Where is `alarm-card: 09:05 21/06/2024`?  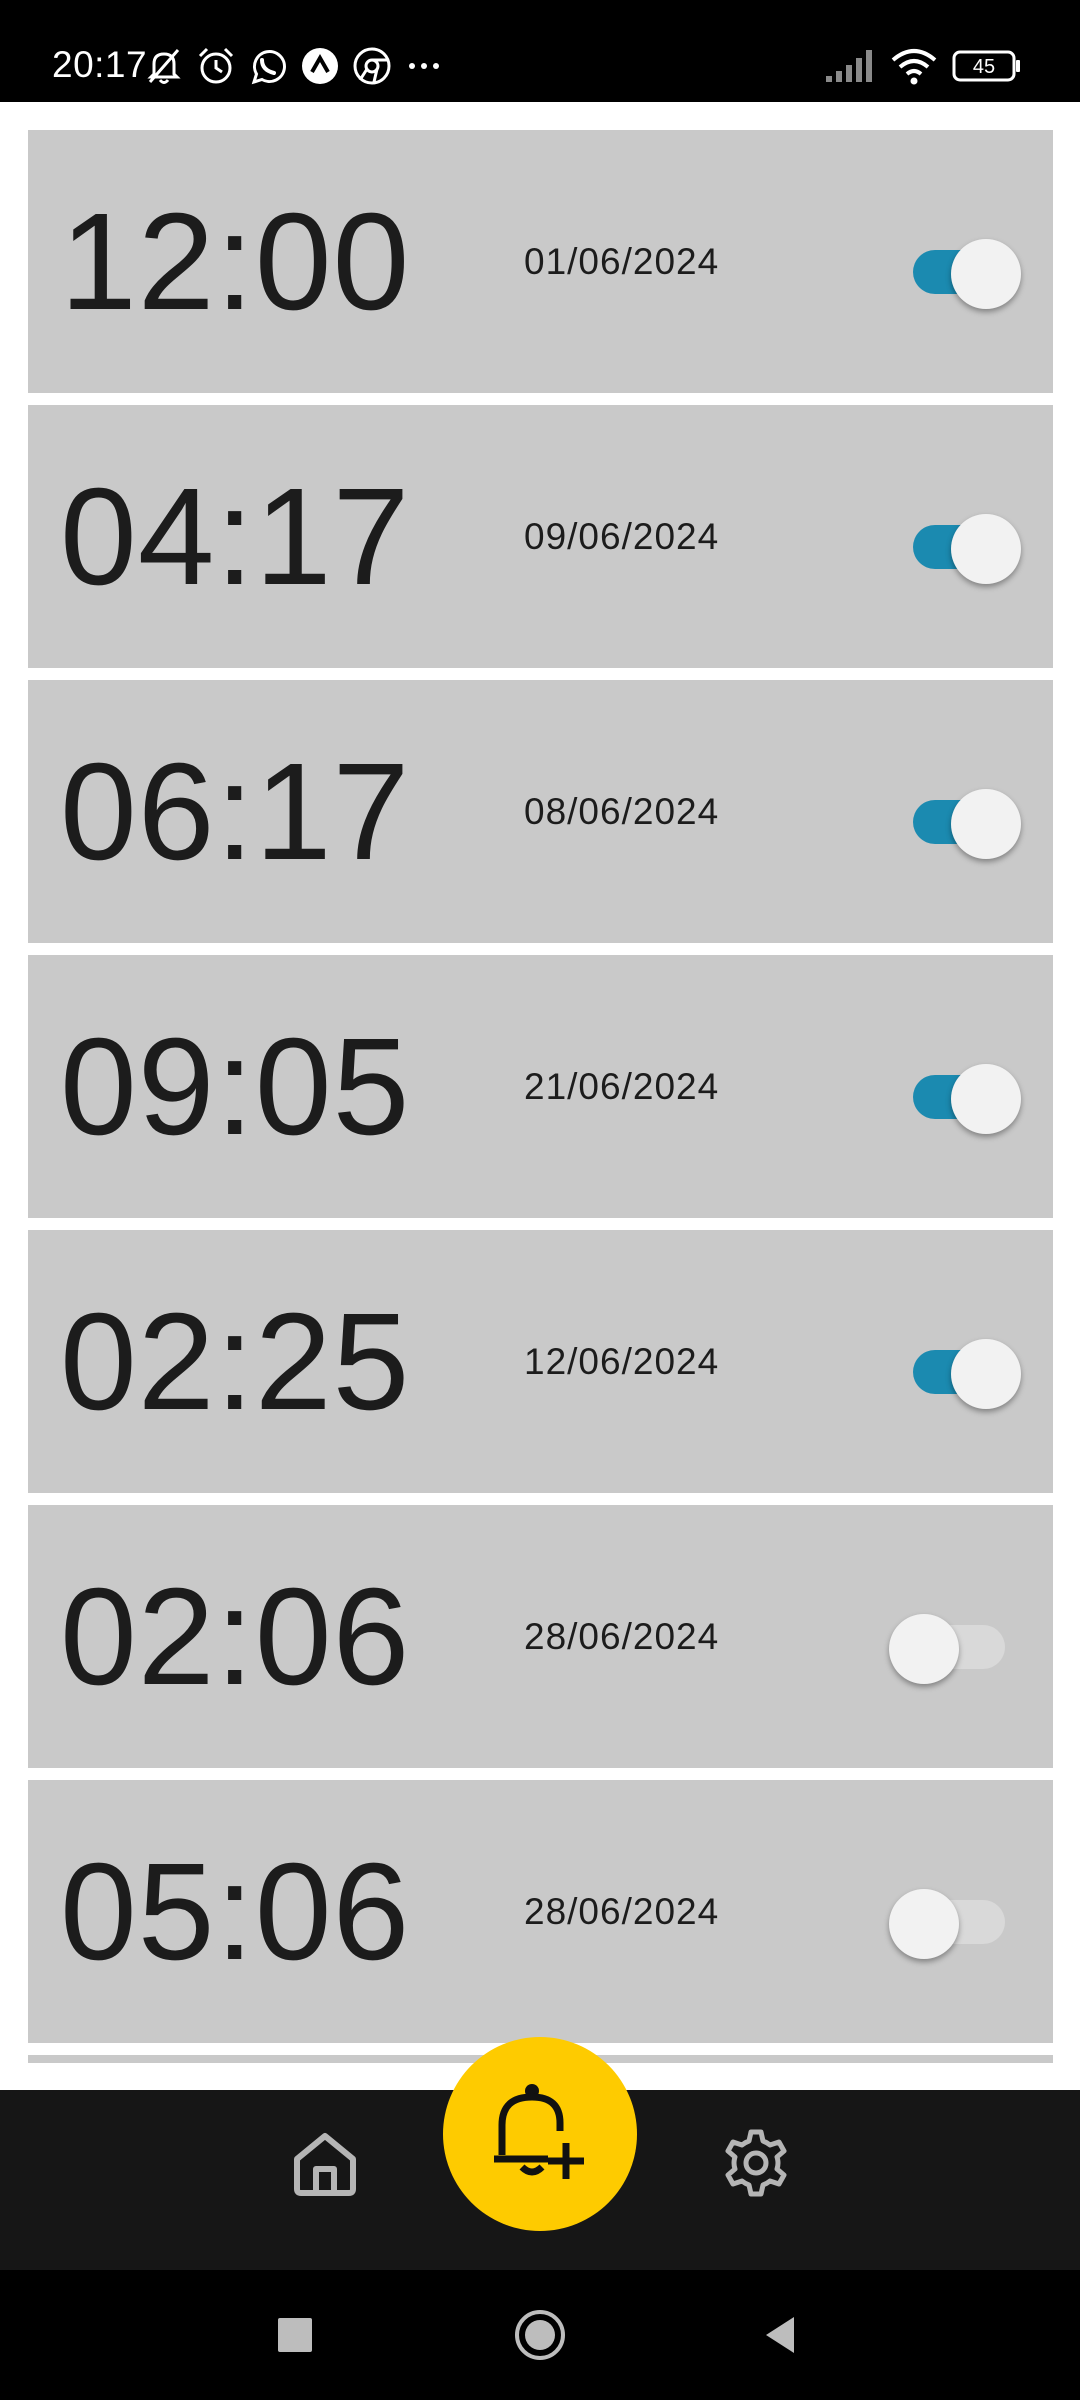 alarm-card: 09:05 21/06/2024 is located at coordinates (540, 1086).